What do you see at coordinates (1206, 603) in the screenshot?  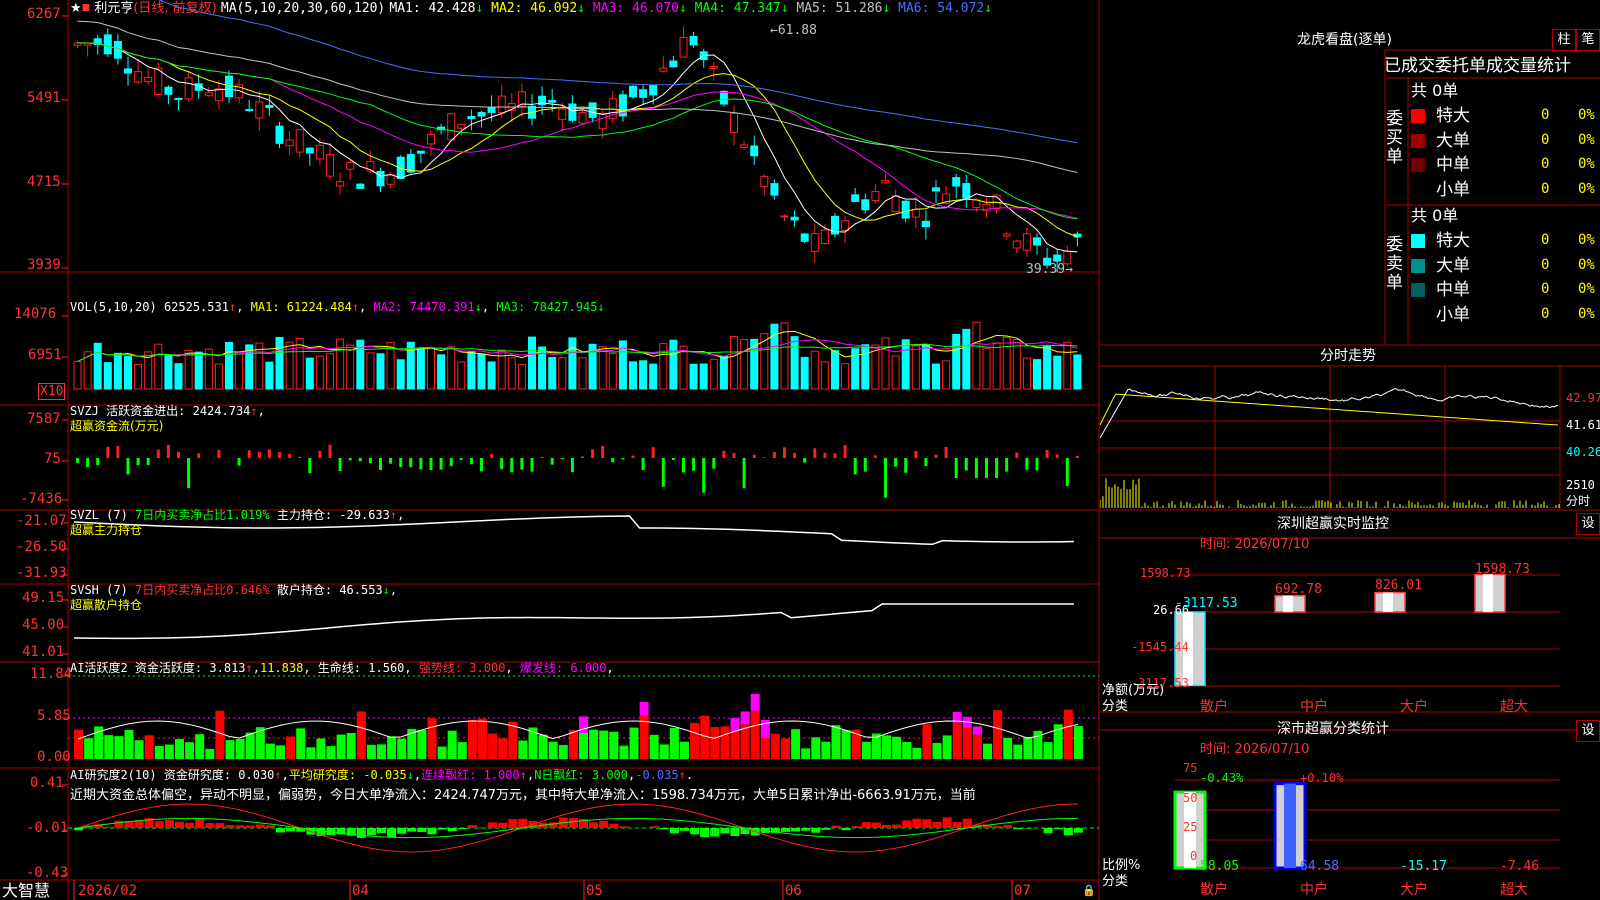 I see `monitor-value-0: -3117.53` at bounding box center [1206, 603].